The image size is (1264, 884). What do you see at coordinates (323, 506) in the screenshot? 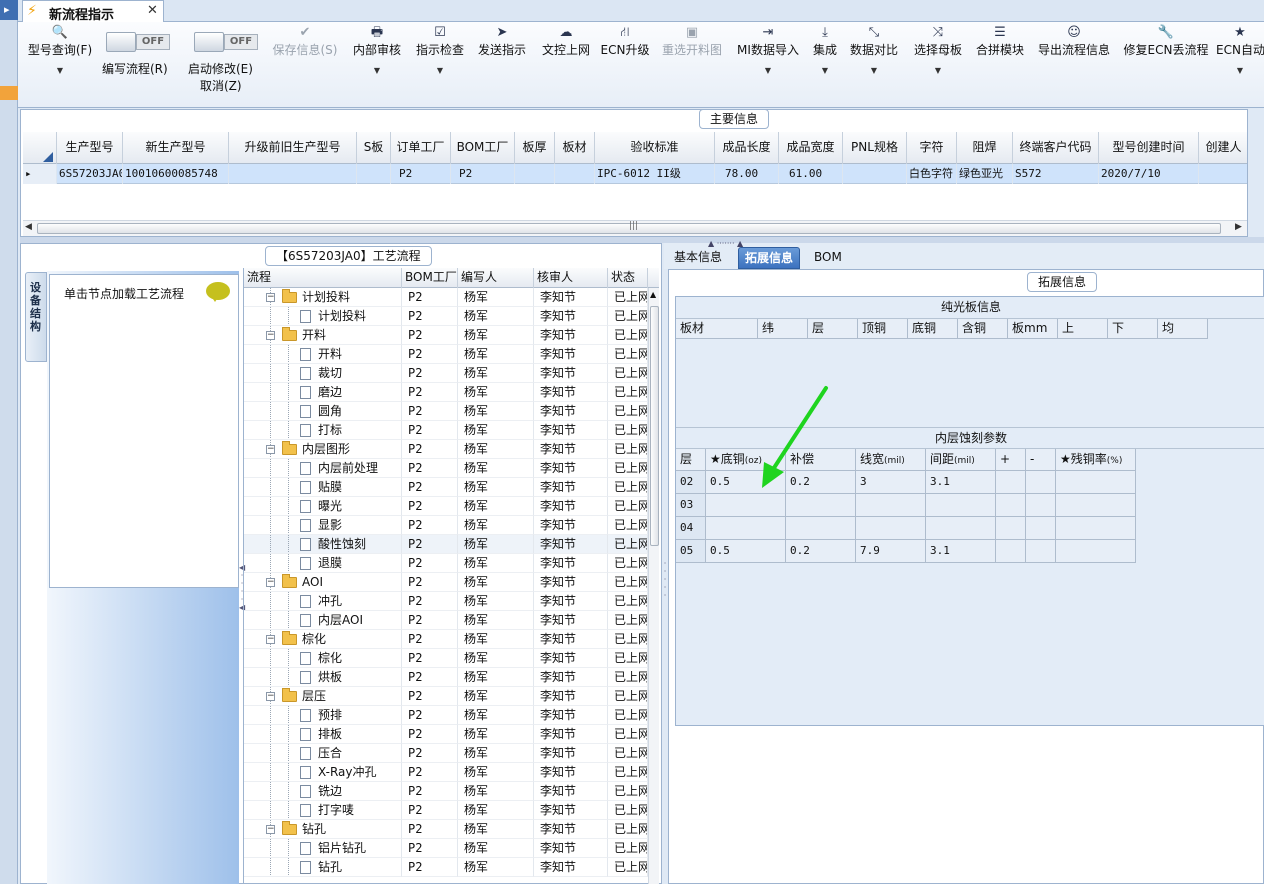
I see `tree-node-cell: 曝光` at bounding box center [323, 506].